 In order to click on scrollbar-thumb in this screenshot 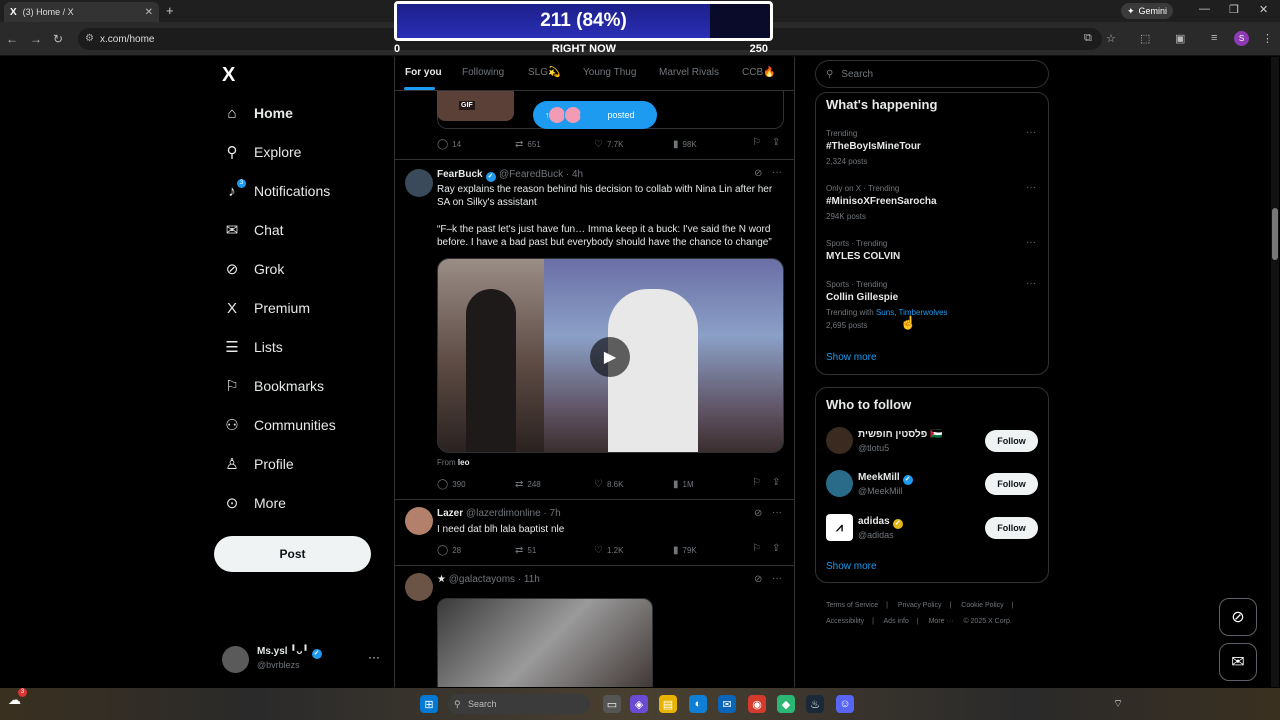, I will do `click(1275, 234)`.